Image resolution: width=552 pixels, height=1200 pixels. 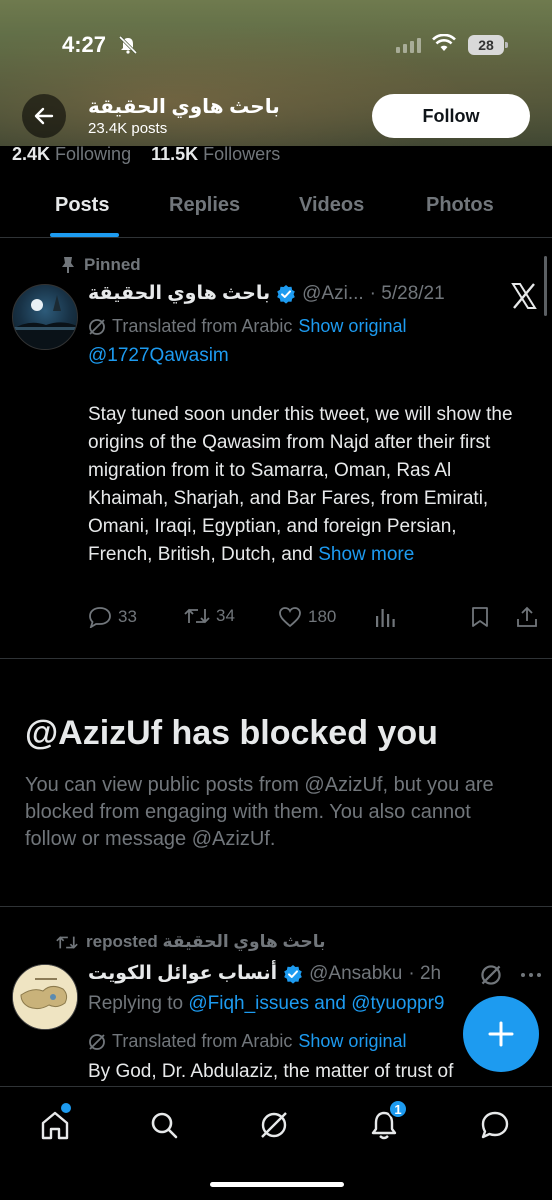 I want to click on pin-icon, so click(x=68, y=265).